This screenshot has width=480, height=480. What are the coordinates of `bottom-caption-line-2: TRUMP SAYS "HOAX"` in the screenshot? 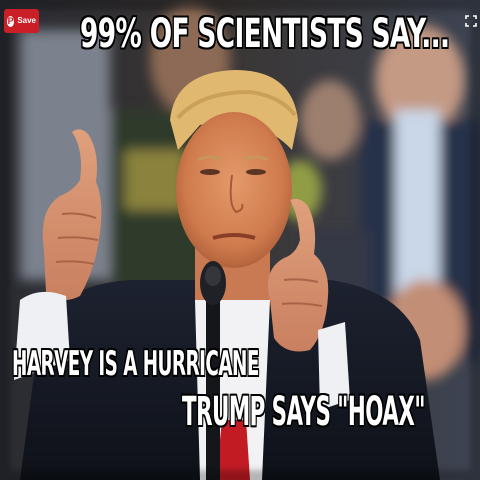 It's located at (304, 412).